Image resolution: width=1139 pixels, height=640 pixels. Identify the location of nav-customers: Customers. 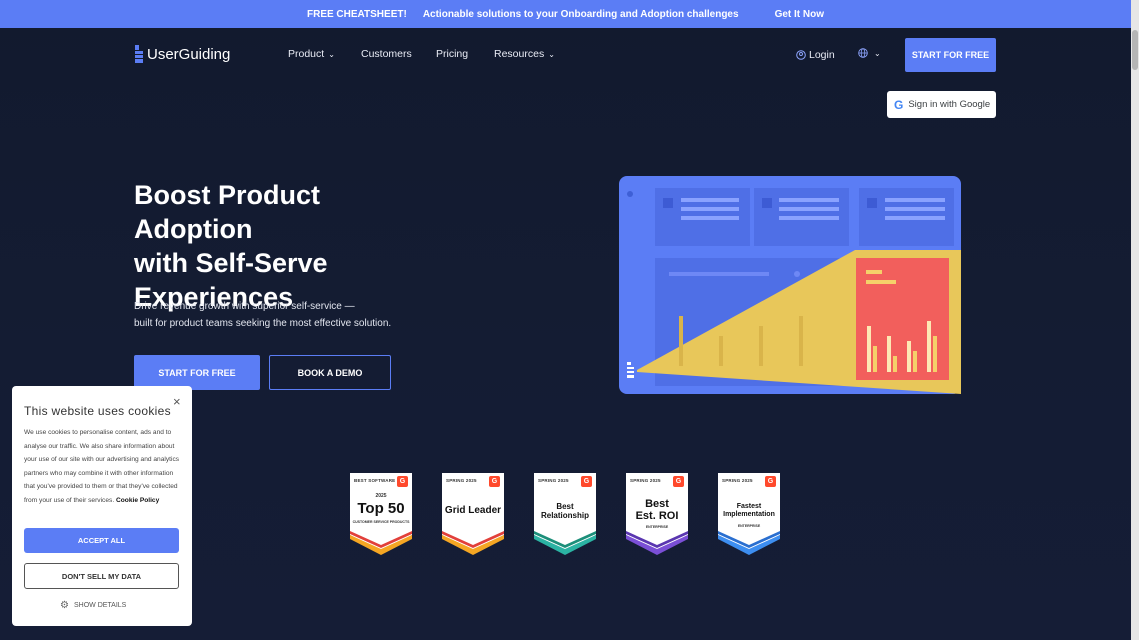
(386, 54).